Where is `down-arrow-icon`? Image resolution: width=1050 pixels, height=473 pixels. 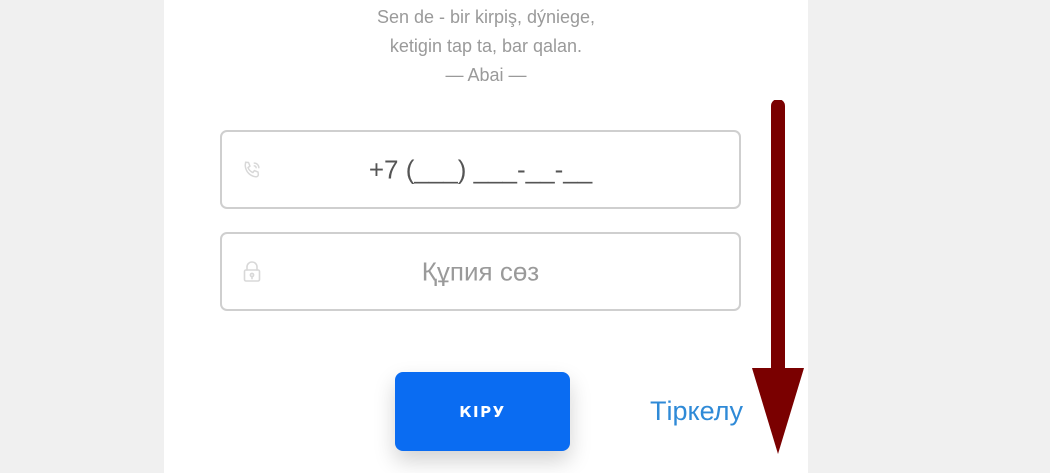
down-arrow-icon is located at coordinates (778, 277).